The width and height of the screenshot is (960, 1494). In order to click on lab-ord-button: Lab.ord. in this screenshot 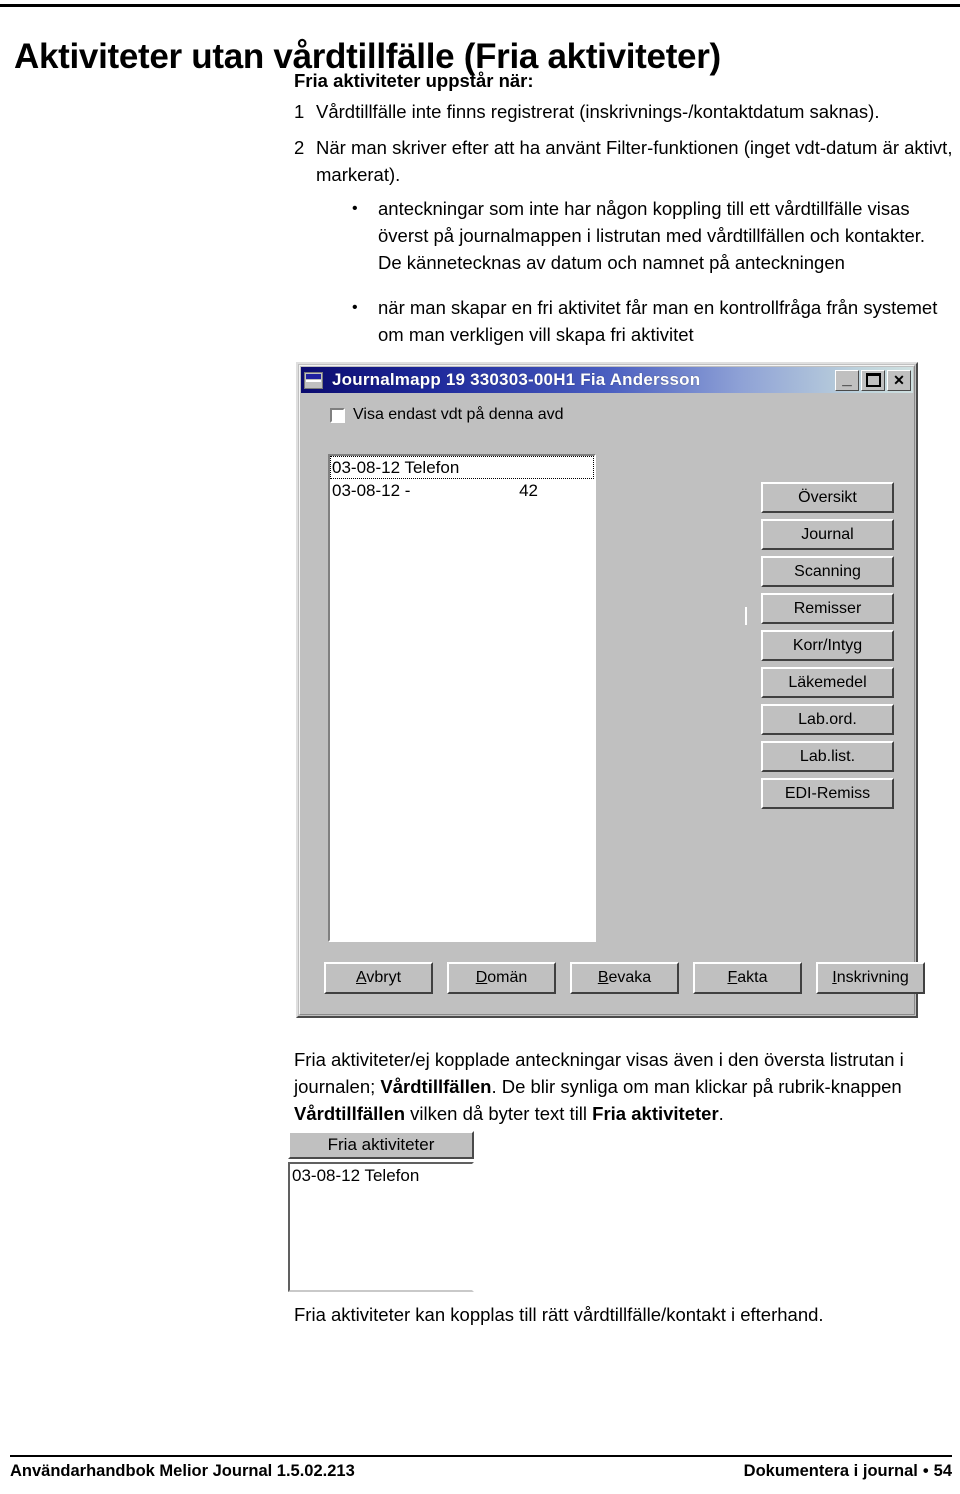, I will do `click(827, 719)`.